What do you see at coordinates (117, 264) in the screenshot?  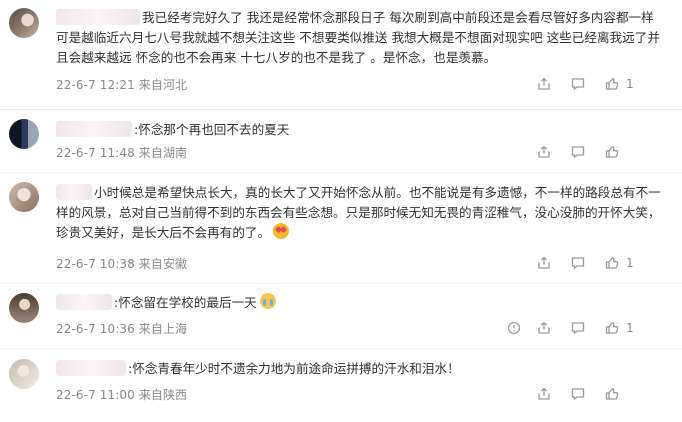 I see `comment-time: 10:38` at bounding box center [117, 264].